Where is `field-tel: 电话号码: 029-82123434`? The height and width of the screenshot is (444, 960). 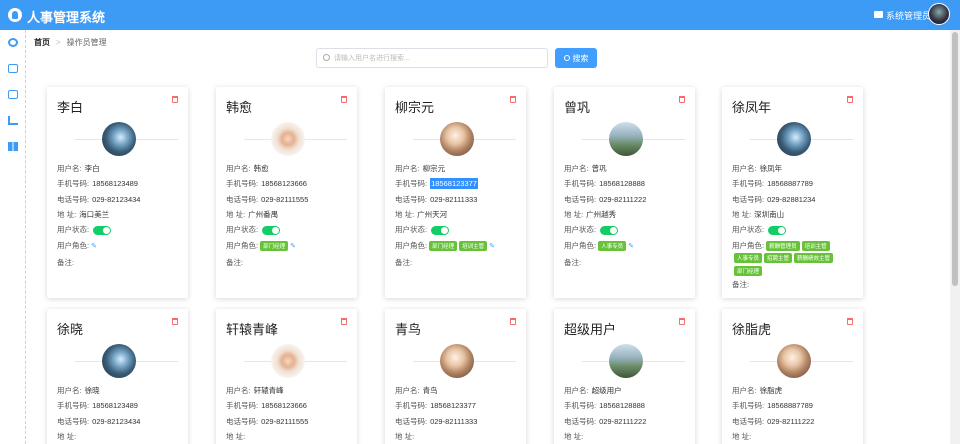 field-tel: 电话号码: 029-82123434 is located at coordinates (99, 421).